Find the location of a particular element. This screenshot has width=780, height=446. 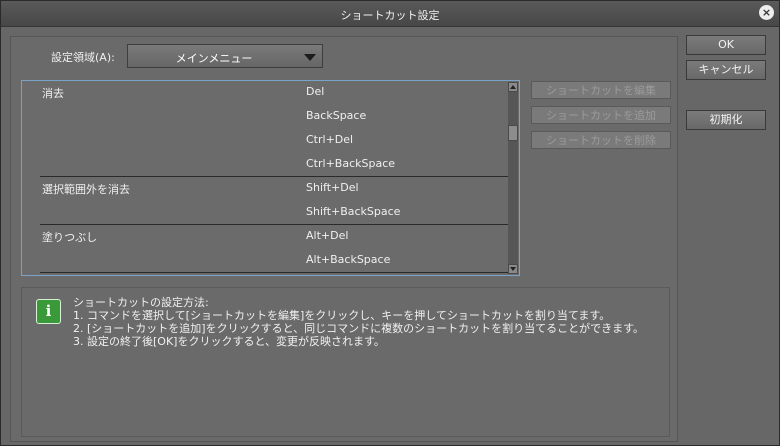

cancel-button: キャンセル is located at coordinates (726, 70).